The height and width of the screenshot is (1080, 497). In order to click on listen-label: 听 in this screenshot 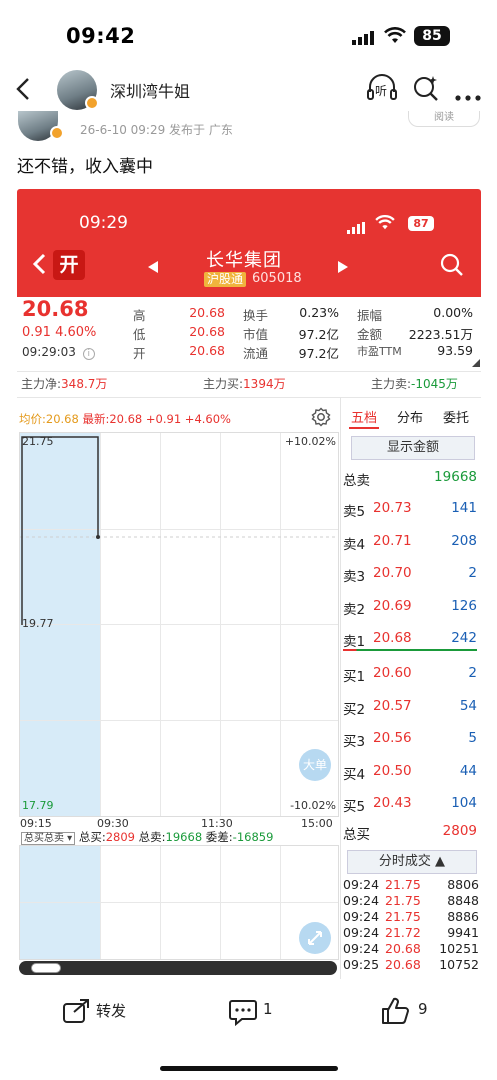, I will do `click(381, 91)`.